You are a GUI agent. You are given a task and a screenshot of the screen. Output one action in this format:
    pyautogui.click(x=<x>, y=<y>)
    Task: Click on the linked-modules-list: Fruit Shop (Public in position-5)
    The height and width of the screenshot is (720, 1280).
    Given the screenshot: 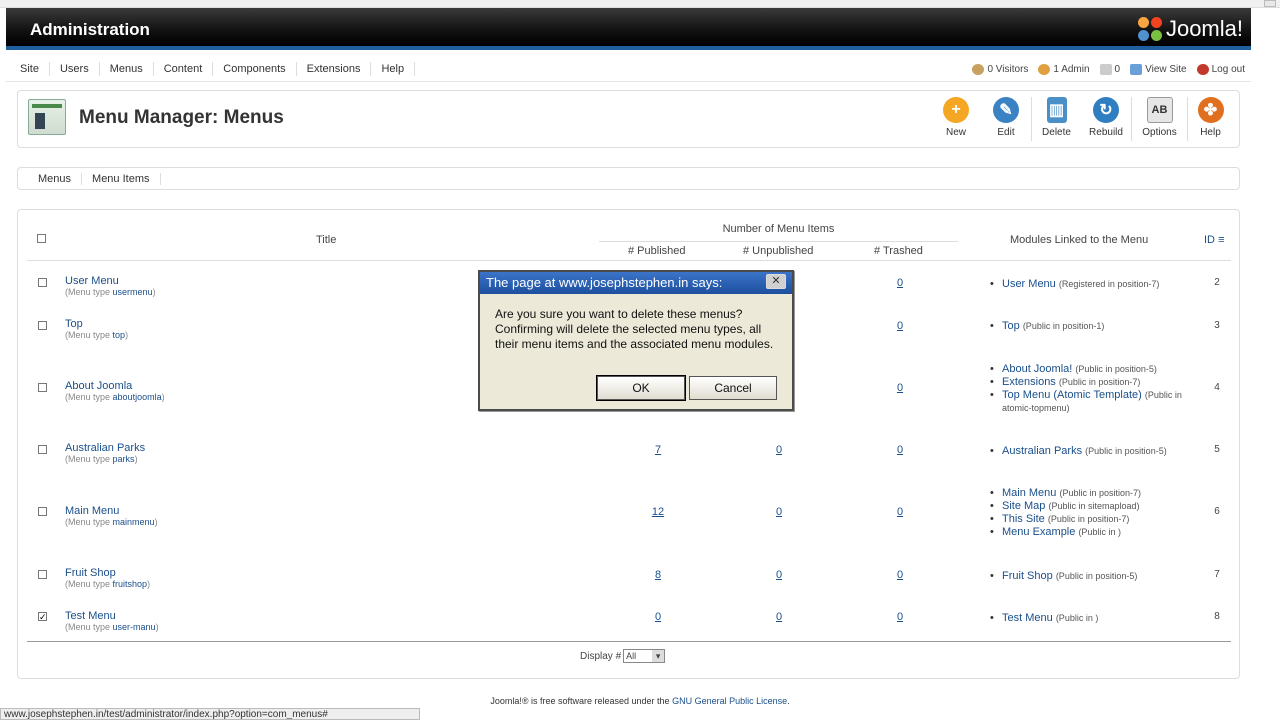 What is the action you would take?
    pyautogui.click(x=1095, y=576)
    